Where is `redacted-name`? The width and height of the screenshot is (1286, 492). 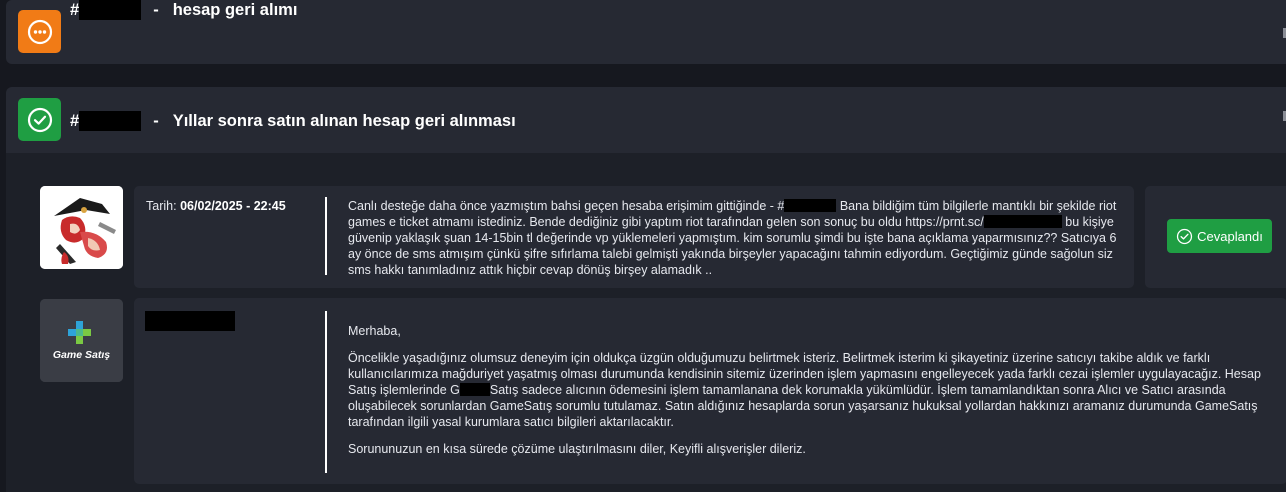 redacted-name is located at coordinates (190, 321).